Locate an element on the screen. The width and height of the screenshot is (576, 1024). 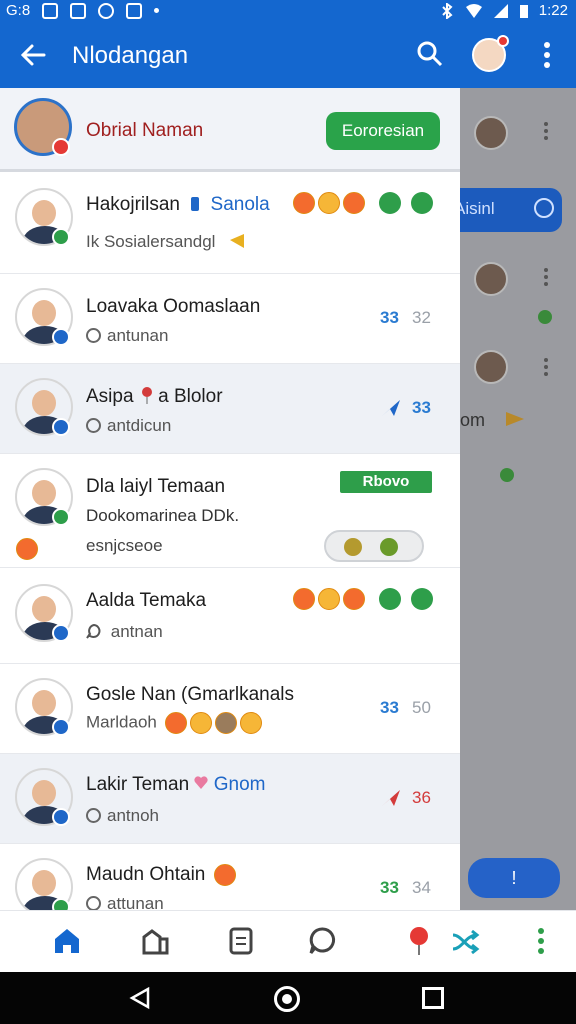
balloon-icon is located at coordinates (146, 395).